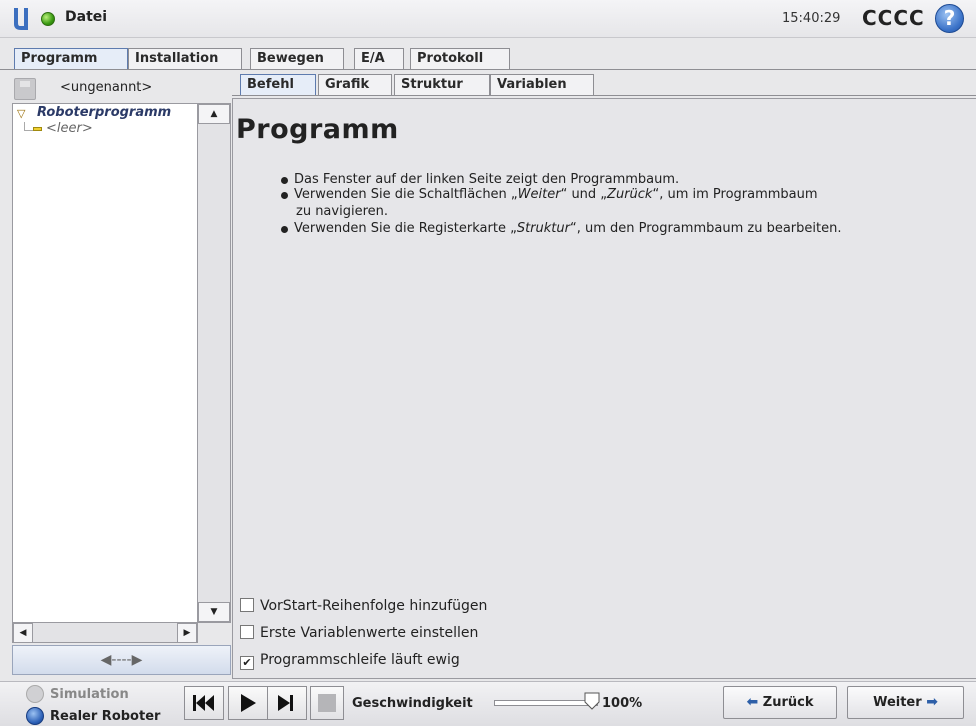 This screenshot has height=726, width=976. What do you see at coordinates (28, 126) in the screenshot?
I see `tree-connector` at bounding box center [28, 126].